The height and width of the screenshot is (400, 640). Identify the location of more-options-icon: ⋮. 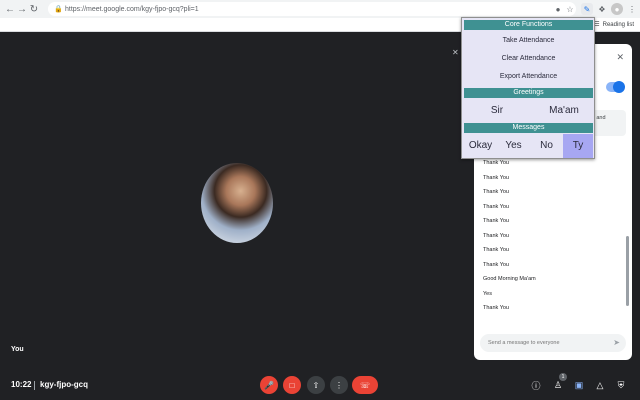
(339, 385).